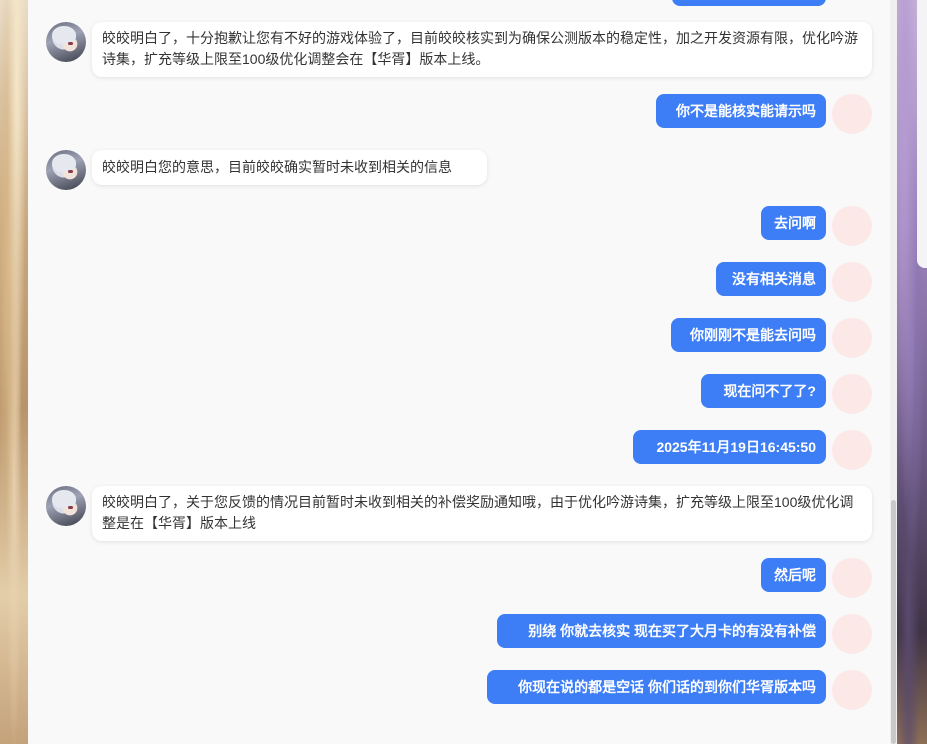  What do you see at coordinates (741, 111) in the screenshot?
I see `user-message-bubble: 你不是能核实能请示吗` at bounding box center [741, 111].